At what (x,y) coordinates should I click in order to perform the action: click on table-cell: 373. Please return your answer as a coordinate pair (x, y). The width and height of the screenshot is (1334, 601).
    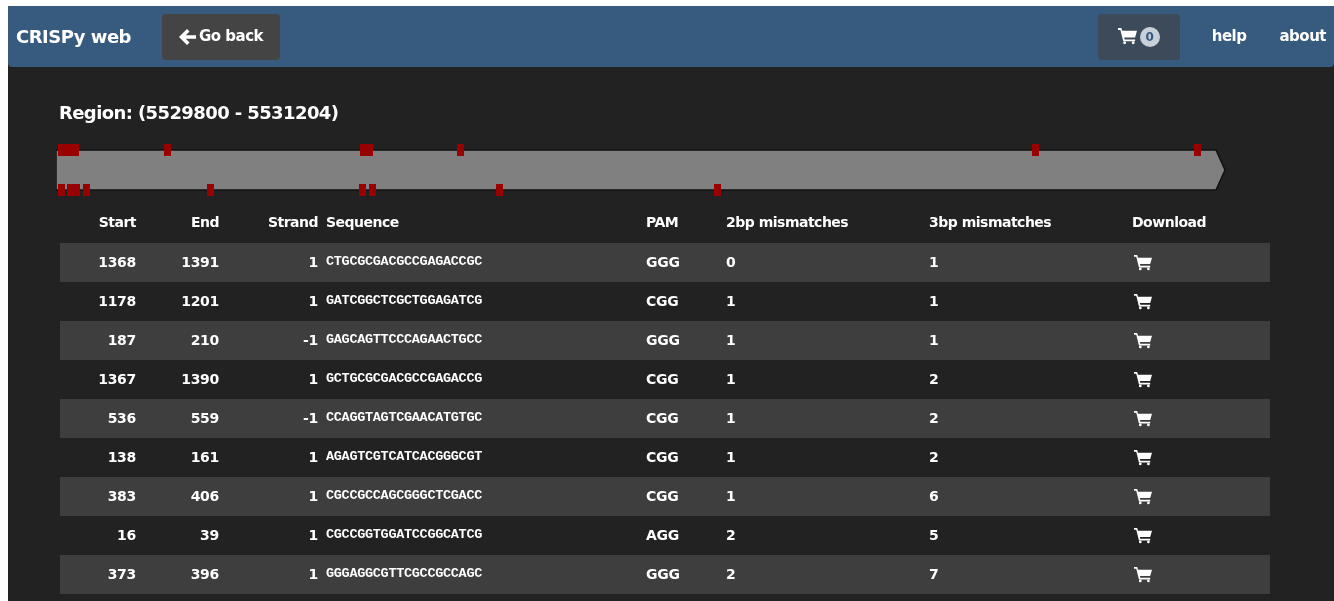
    Looking at the image, I should click on (100, 574).